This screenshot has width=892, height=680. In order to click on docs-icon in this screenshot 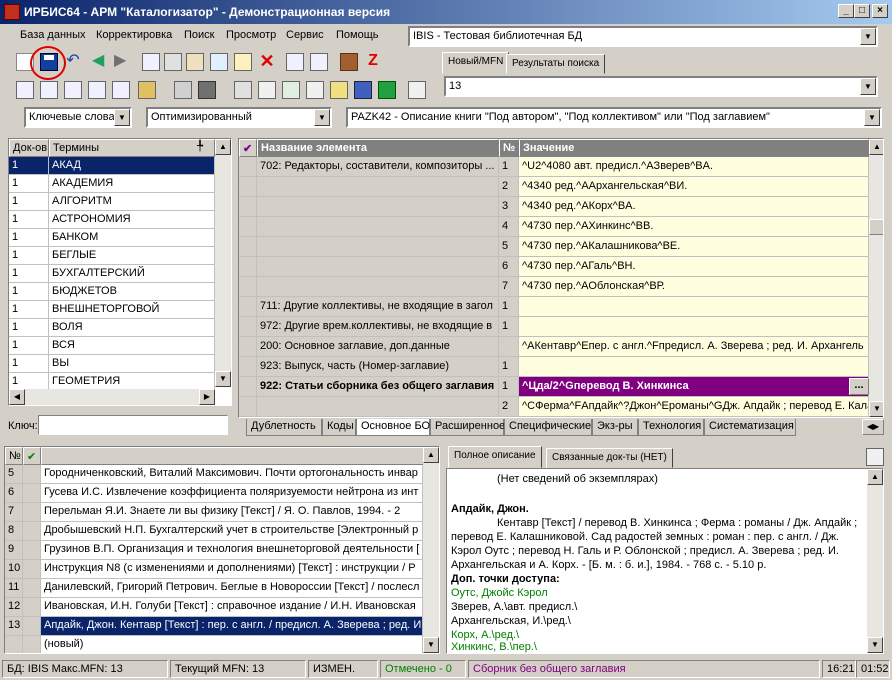, I will do `click(315, 90)`.